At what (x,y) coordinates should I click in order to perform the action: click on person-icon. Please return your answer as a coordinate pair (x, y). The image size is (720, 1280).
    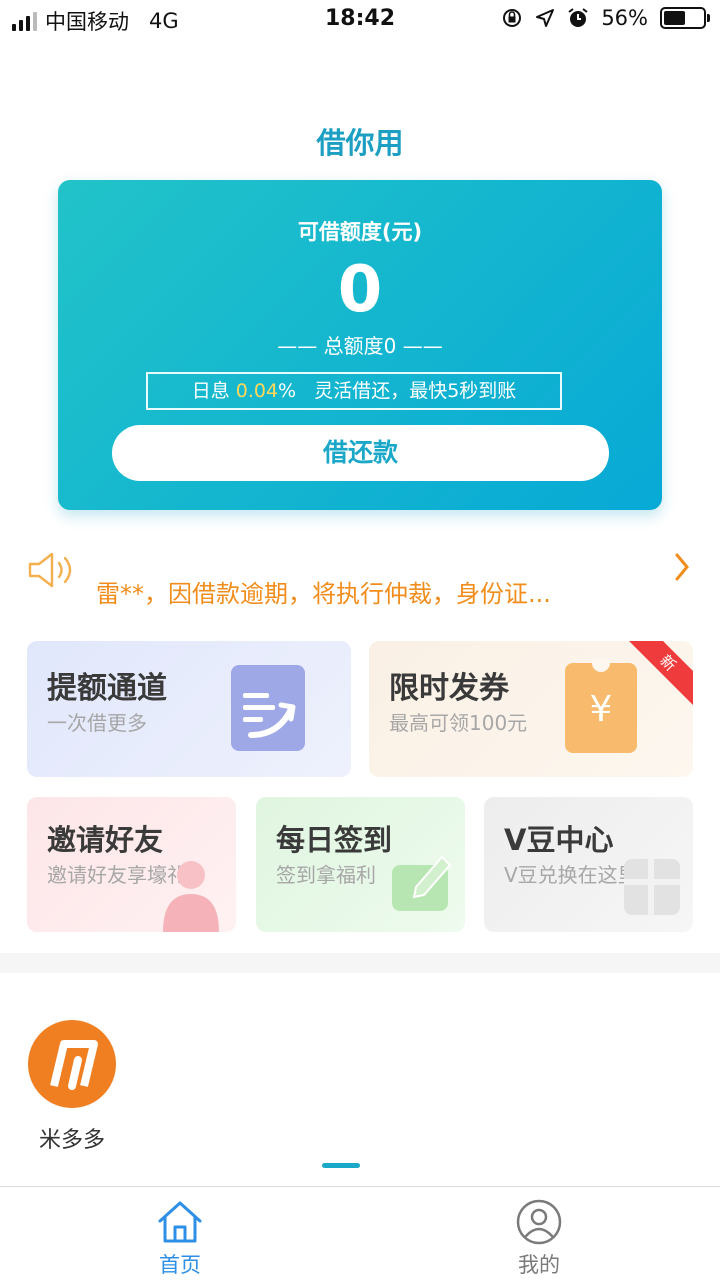
    Looking at the image, I should click on (191, 896).